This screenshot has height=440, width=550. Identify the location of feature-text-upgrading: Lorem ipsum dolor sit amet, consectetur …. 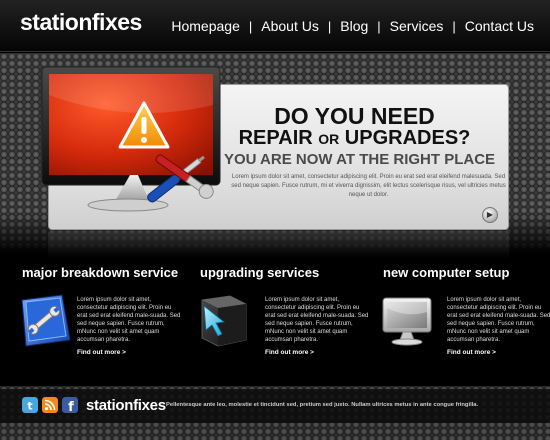
(317, 320).